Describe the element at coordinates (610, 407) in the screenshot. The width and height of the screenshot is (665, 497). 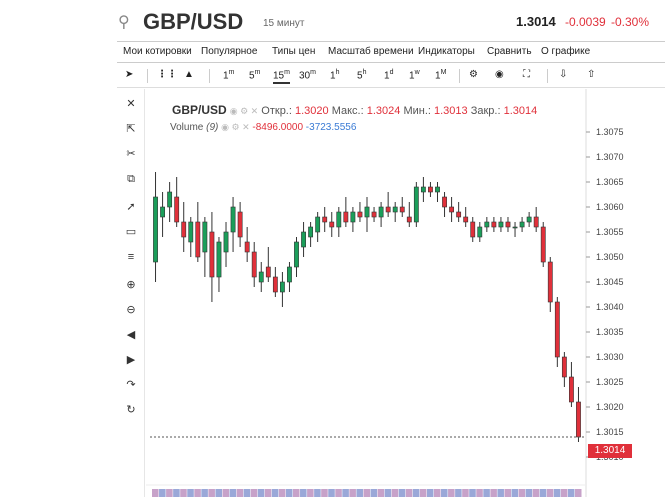
I see `price-axis-tick: 1.3020` at that location.